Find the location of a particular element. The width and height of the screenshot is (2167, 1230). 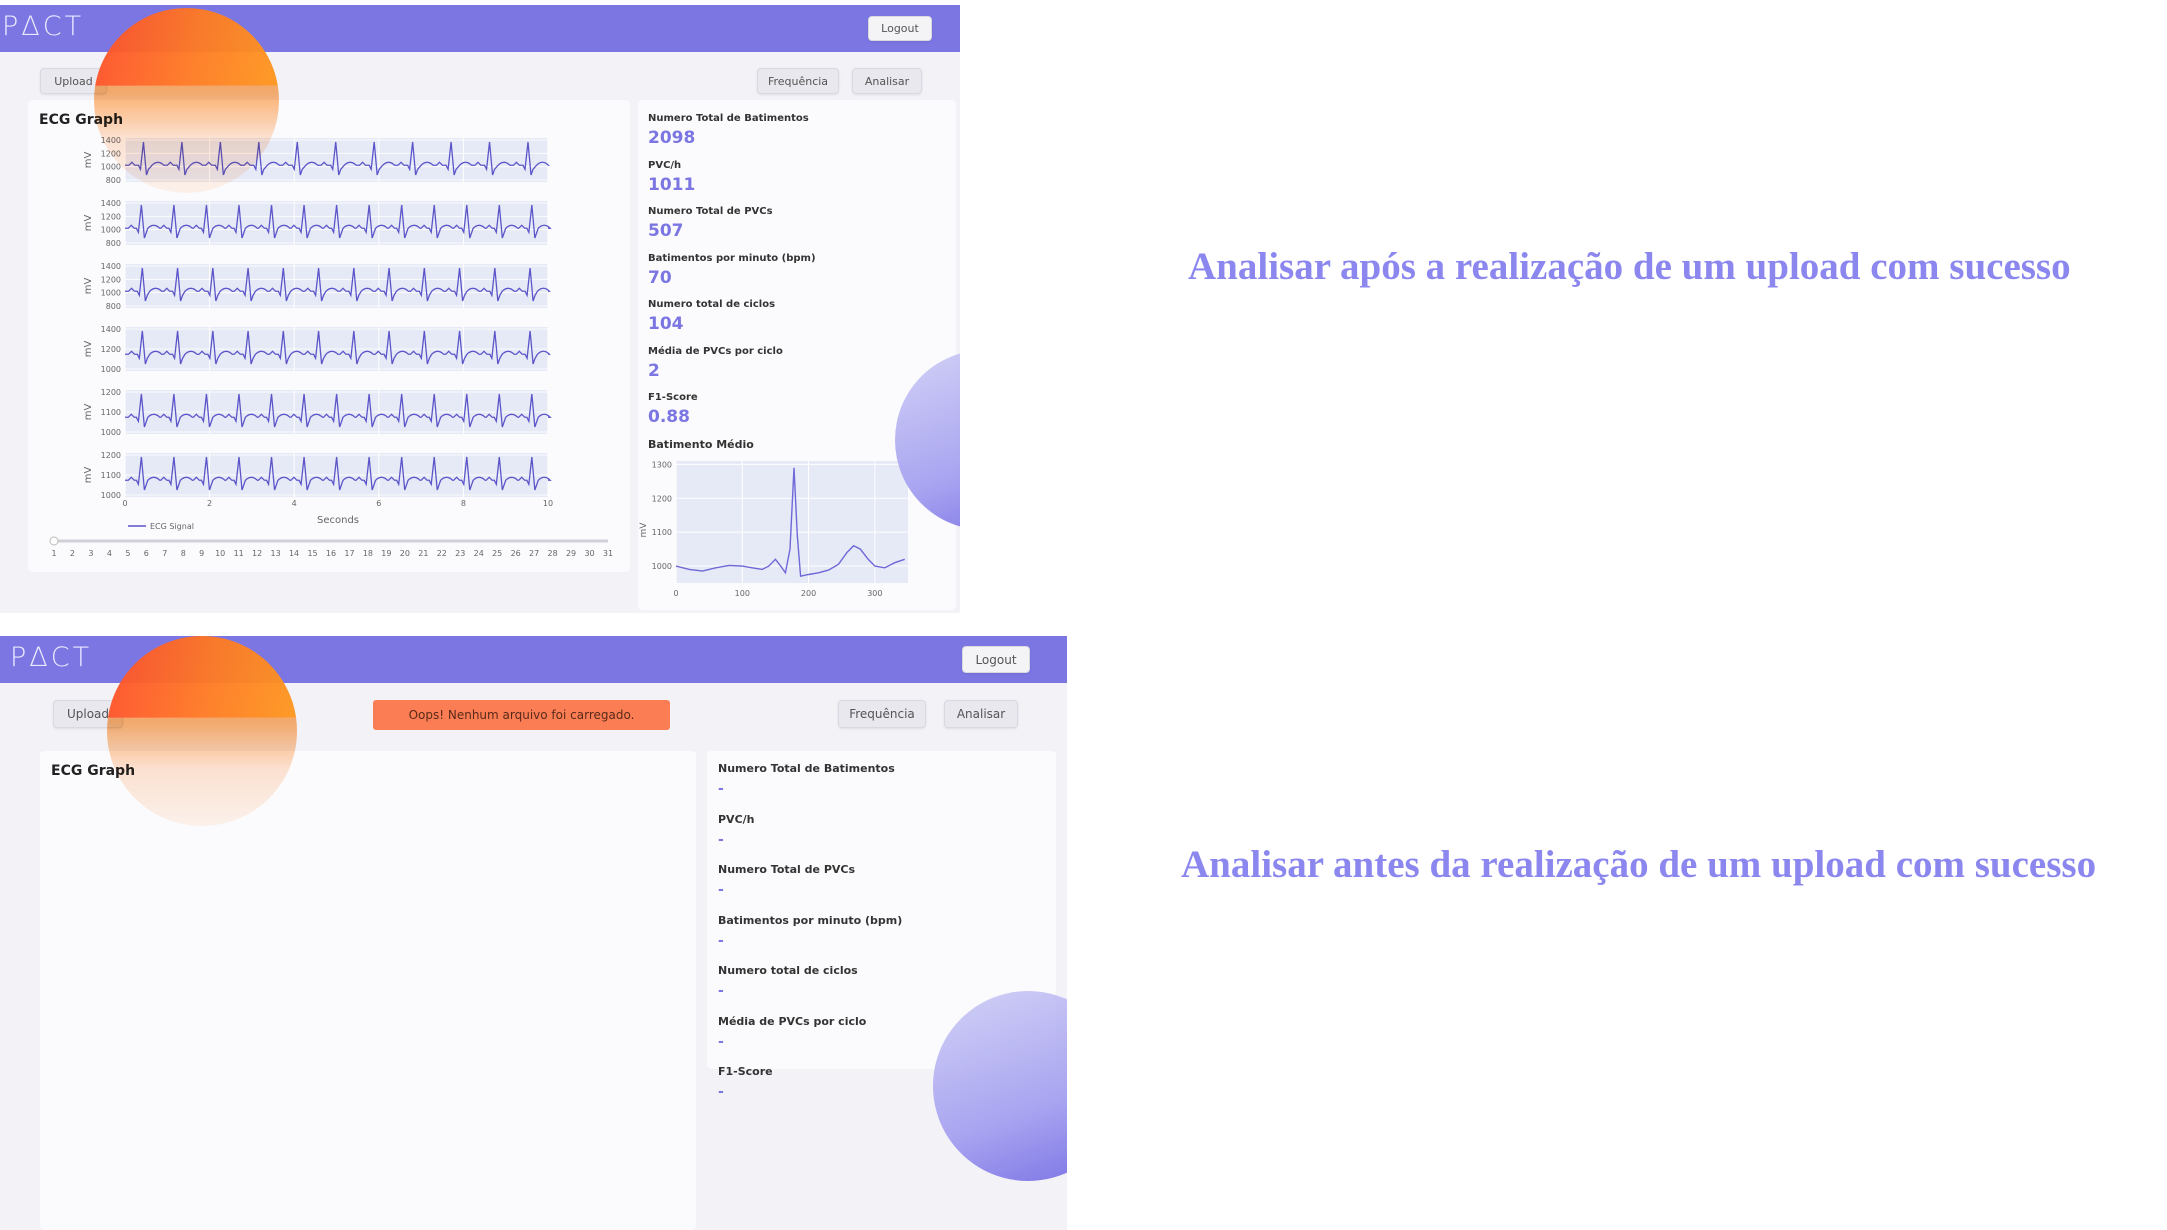

average-beat-title: Batimento Médio is located at coordinates (701, 444).